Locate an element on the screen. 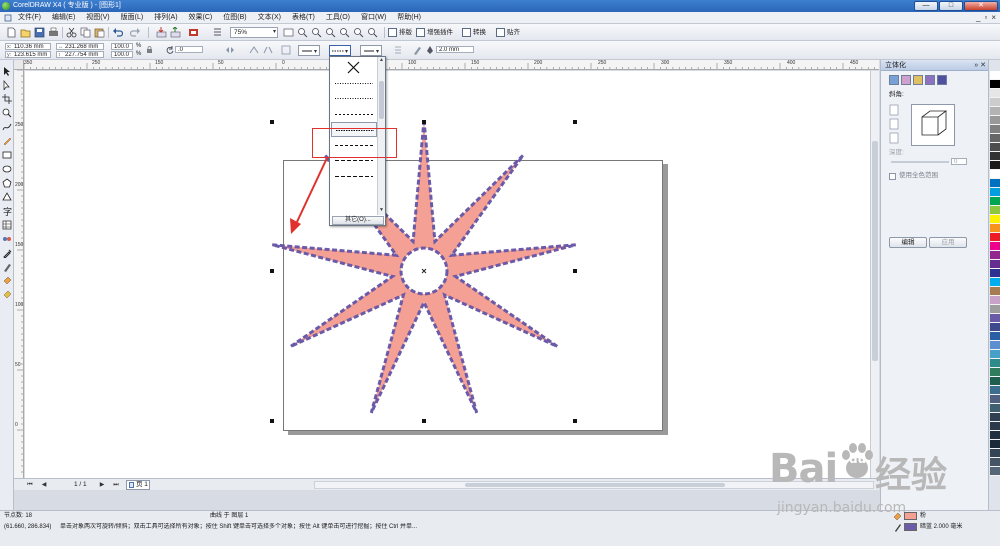 This screenshot has width=1000, height=546. apply-button: 应用 is located at coordinates (948, 242).